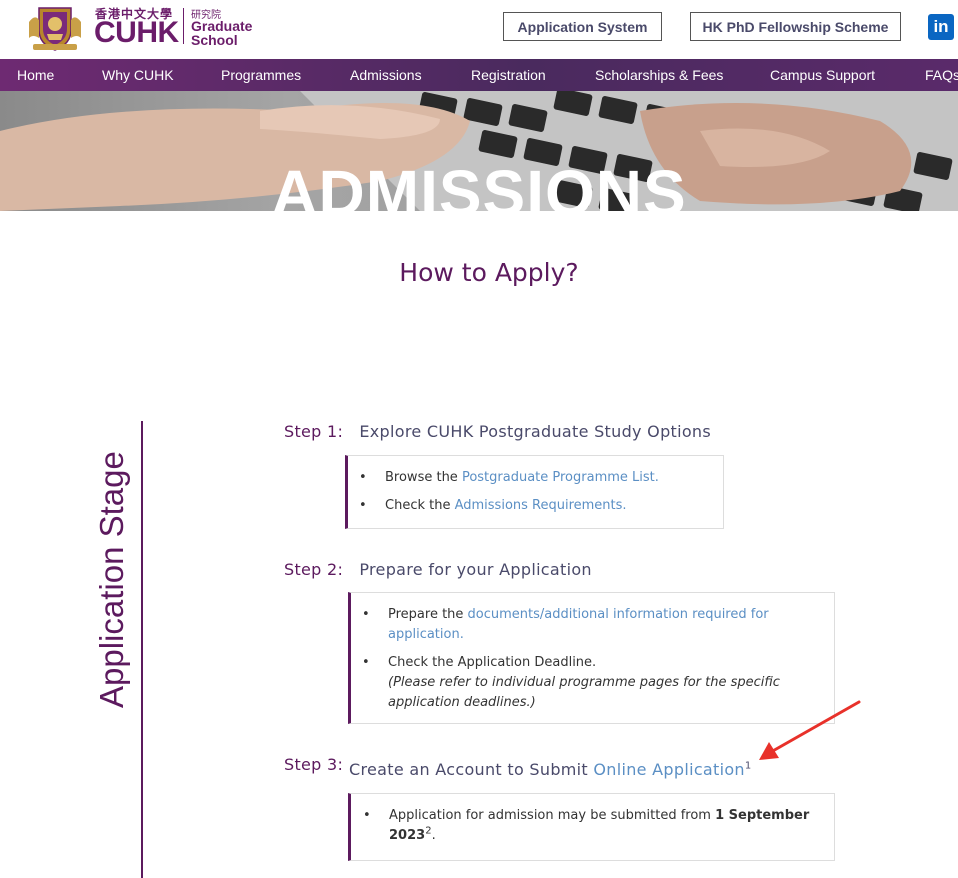  Describe the element at coordinates (314, 431) in the screenshot. I see `step-1-number: Step 1:` at that location.